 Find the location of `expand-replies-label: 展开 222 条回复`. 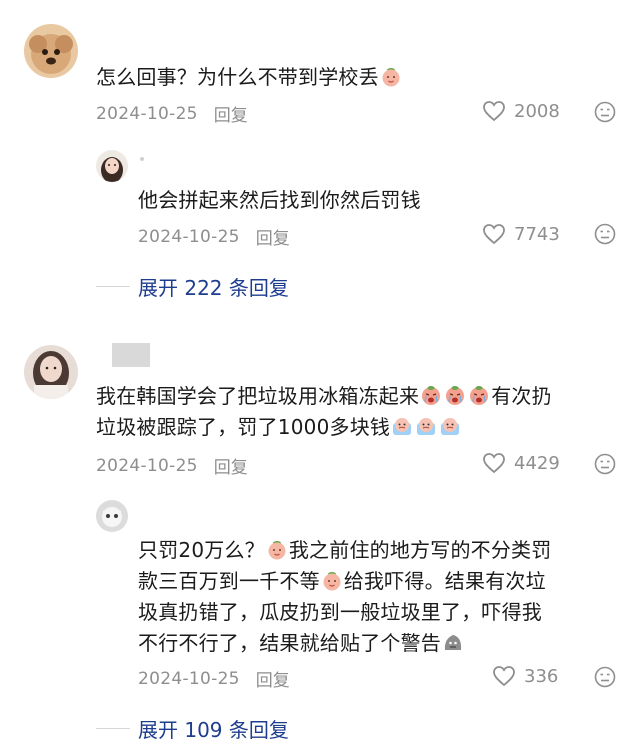

expand-replies-label: 展开 222 条回复 is located at coordinates (213, 288).